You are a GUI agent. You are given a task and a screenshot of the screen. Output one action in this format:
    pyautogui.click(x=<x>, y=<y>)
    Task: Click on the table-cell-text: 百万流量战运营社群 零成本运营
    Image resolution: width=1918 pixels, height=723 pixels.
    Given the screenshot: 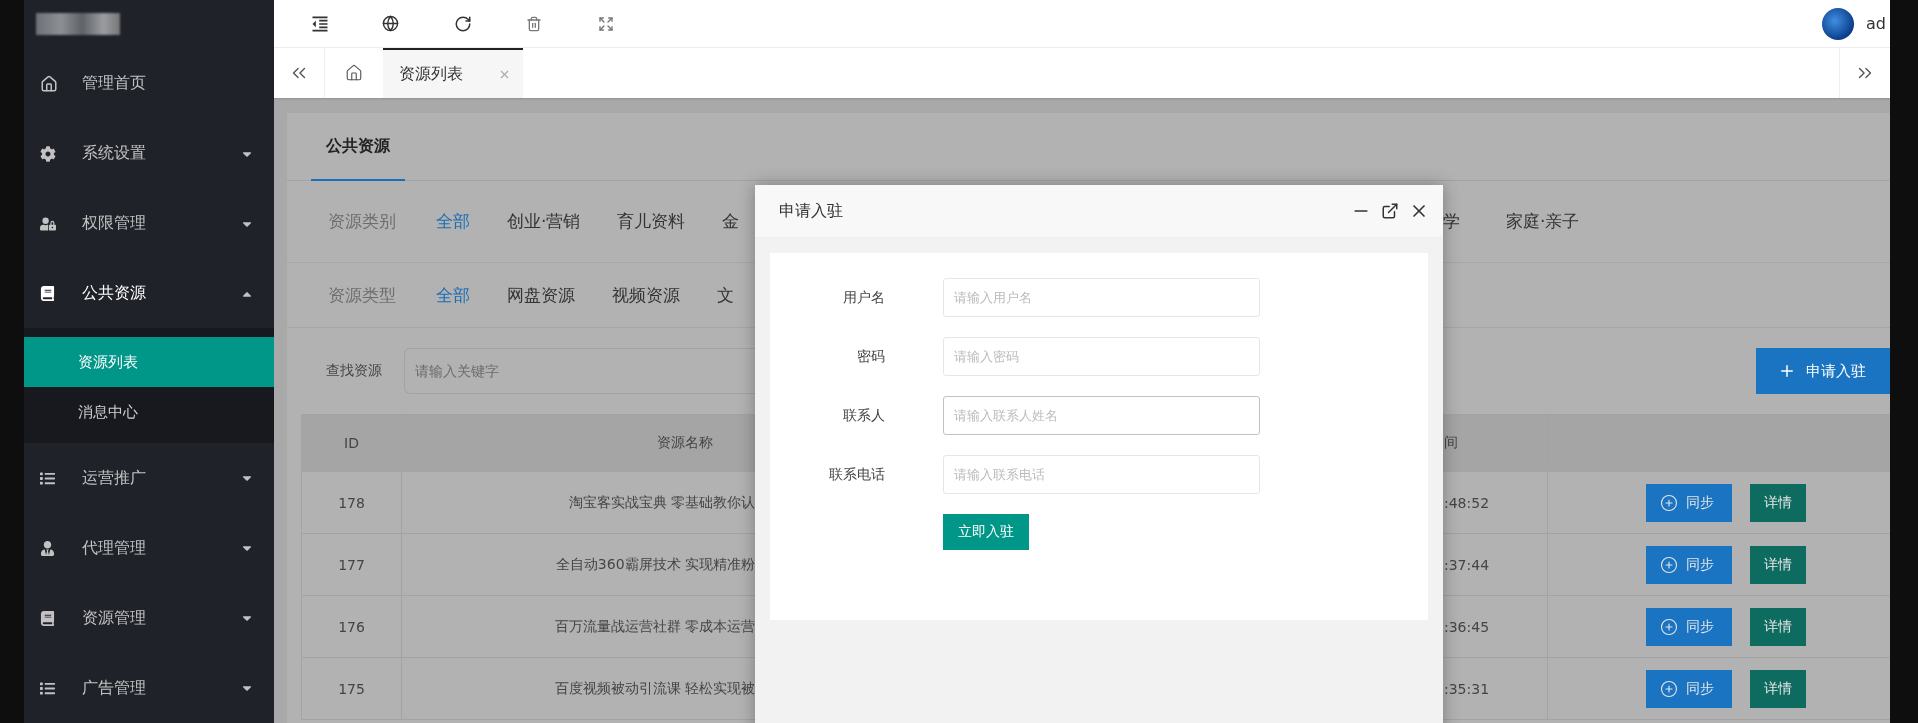 What is the action you would take?
    pyautogui.click(x=654, y=626)
    